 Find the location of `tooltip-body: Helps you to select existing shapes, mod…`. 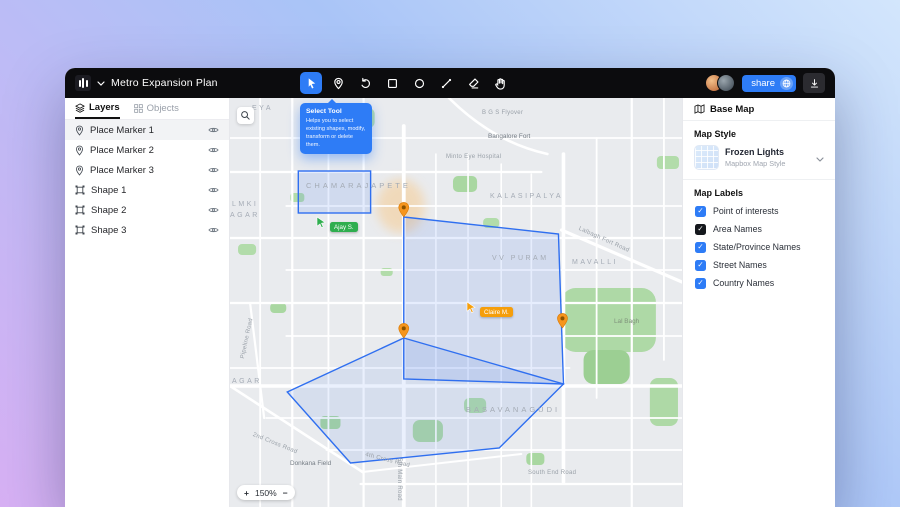

tooltip-body: Helps you to select existing shapes, mod… is located at coordinates (336, 133).